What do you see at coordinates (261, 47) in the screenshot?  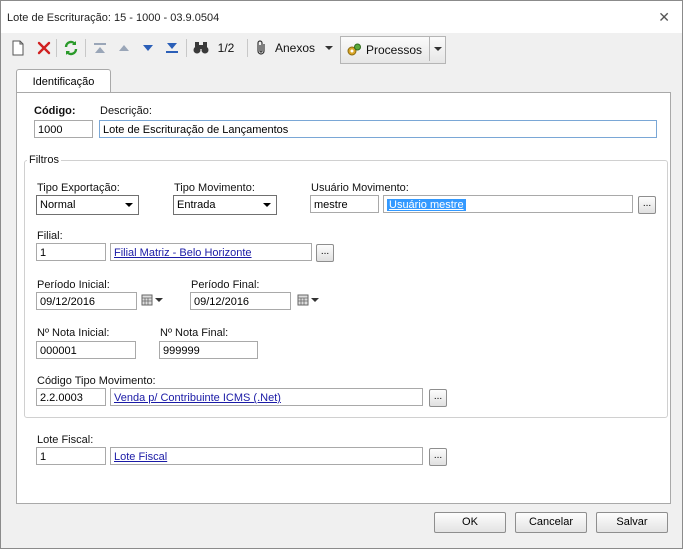 I see `paperclip-icon` at bounding box center [261, 47].